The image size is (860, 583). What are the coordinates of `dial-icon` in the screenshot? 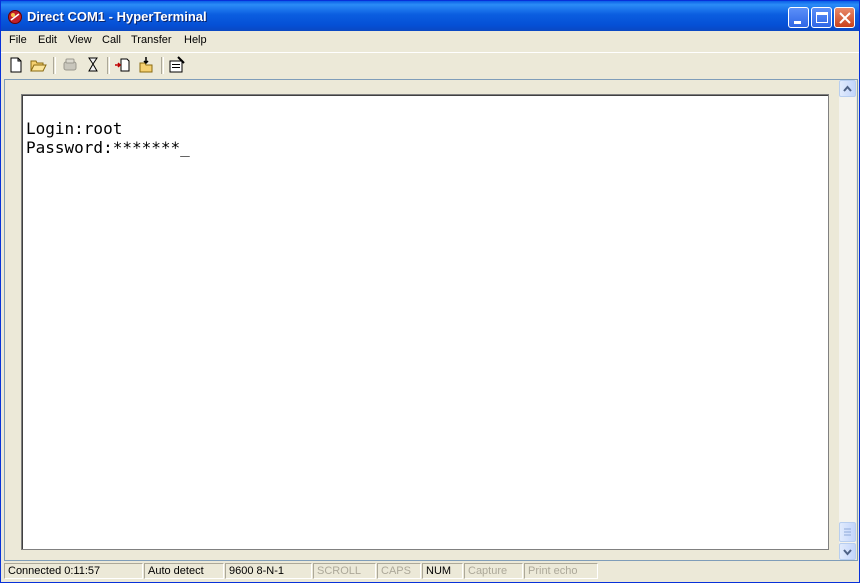 It's located at (93, 65).